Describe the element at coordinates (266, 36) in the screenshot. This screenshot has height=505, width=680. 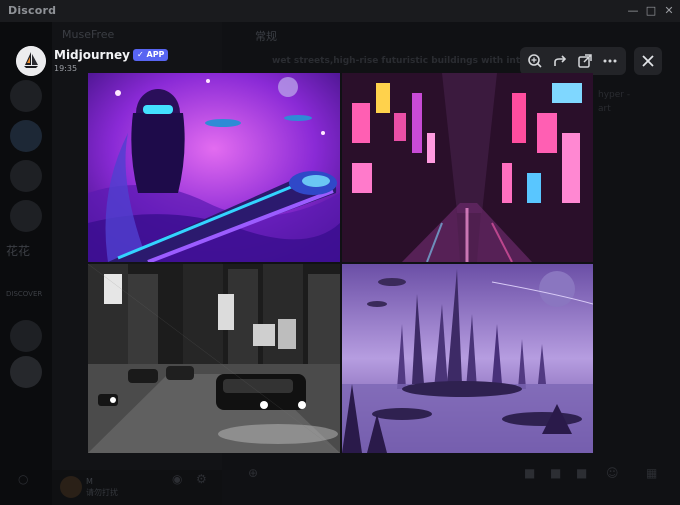
I see `channel-name: 常规` at that location.